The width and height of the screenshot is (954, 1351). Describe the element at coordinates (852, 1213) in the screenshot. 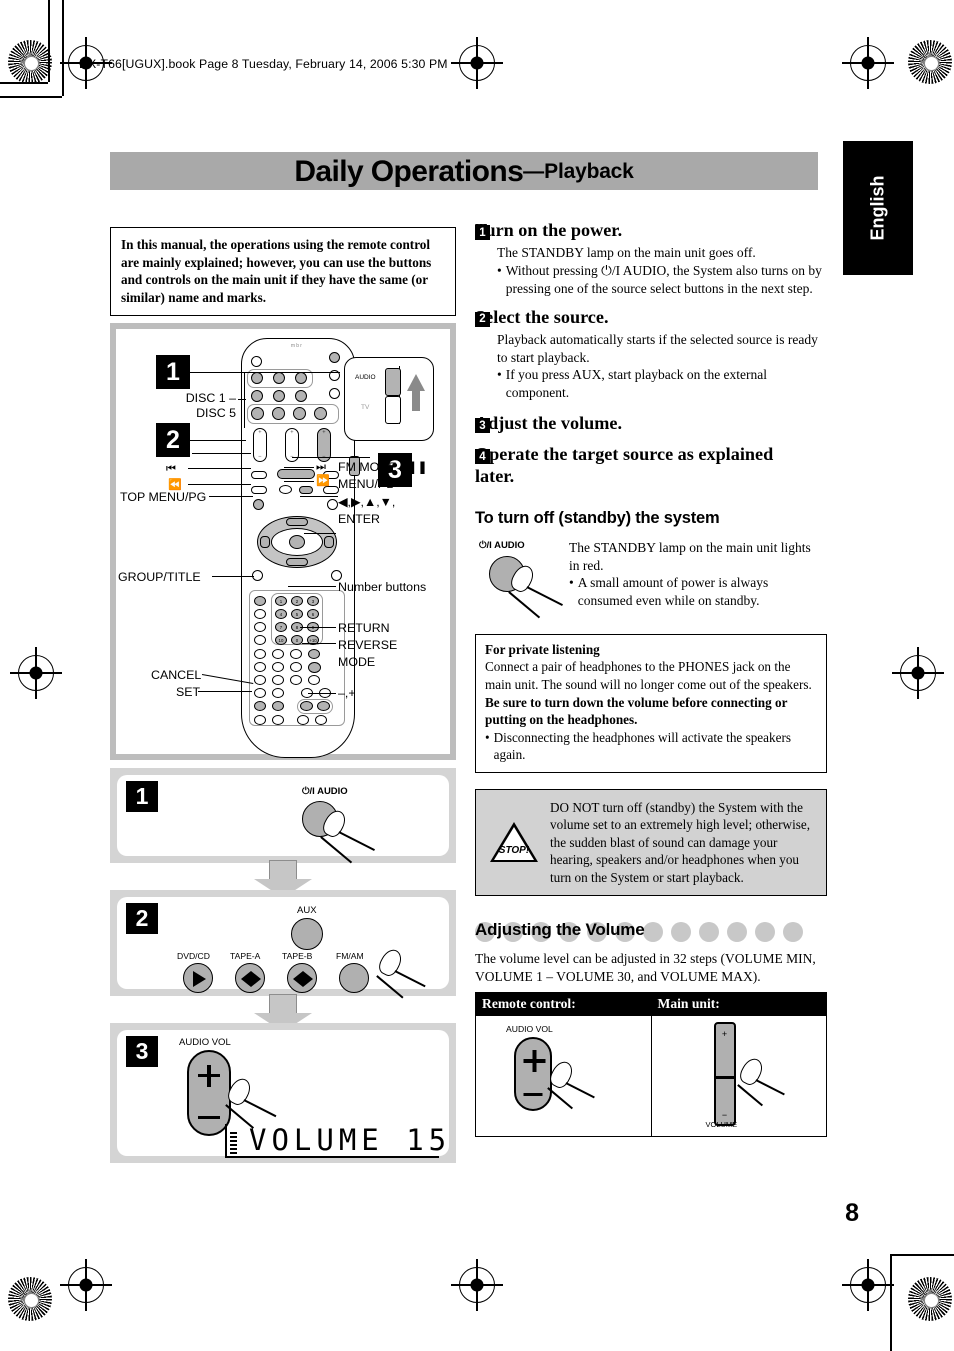

I see `page-number: 8` at that location.